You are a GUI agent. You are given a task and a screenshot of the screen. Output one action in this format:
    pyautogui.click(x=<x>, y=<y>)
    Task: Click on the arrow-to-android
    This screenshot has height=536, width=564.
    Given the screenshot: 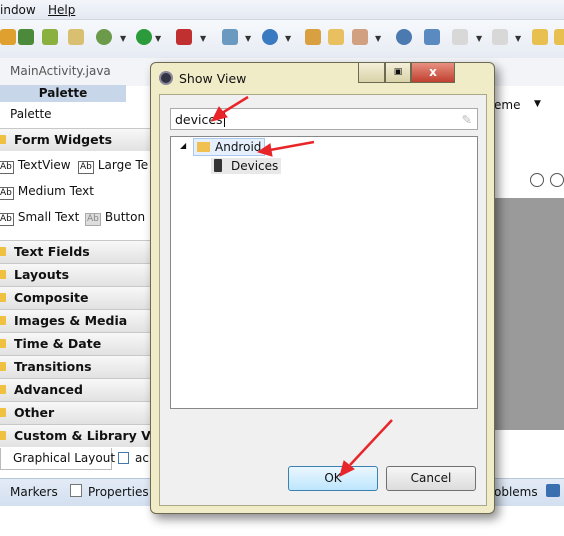 What is the action you would take?
    pyautogui.click(x=292, y=146)
    